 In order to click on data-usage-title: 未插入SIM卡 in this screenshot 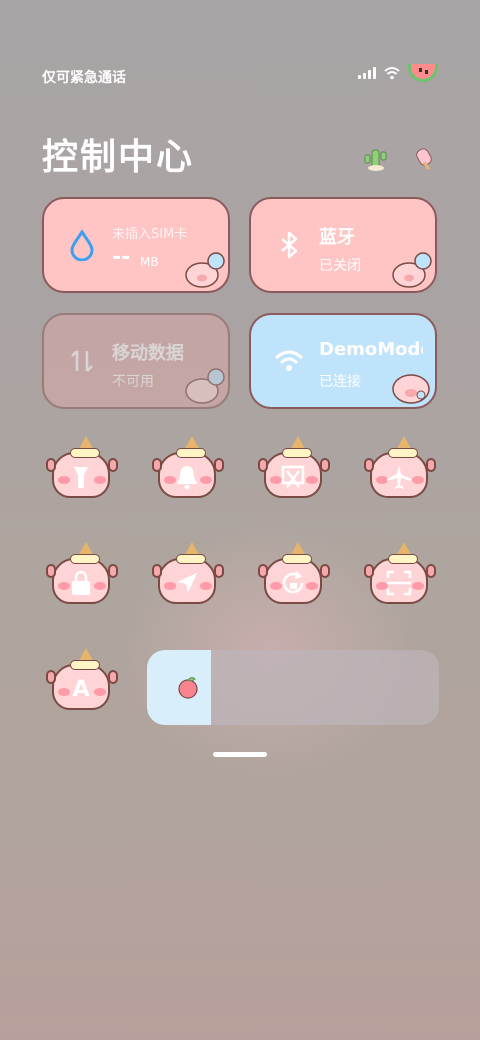, I will do `click(150, 234)`.